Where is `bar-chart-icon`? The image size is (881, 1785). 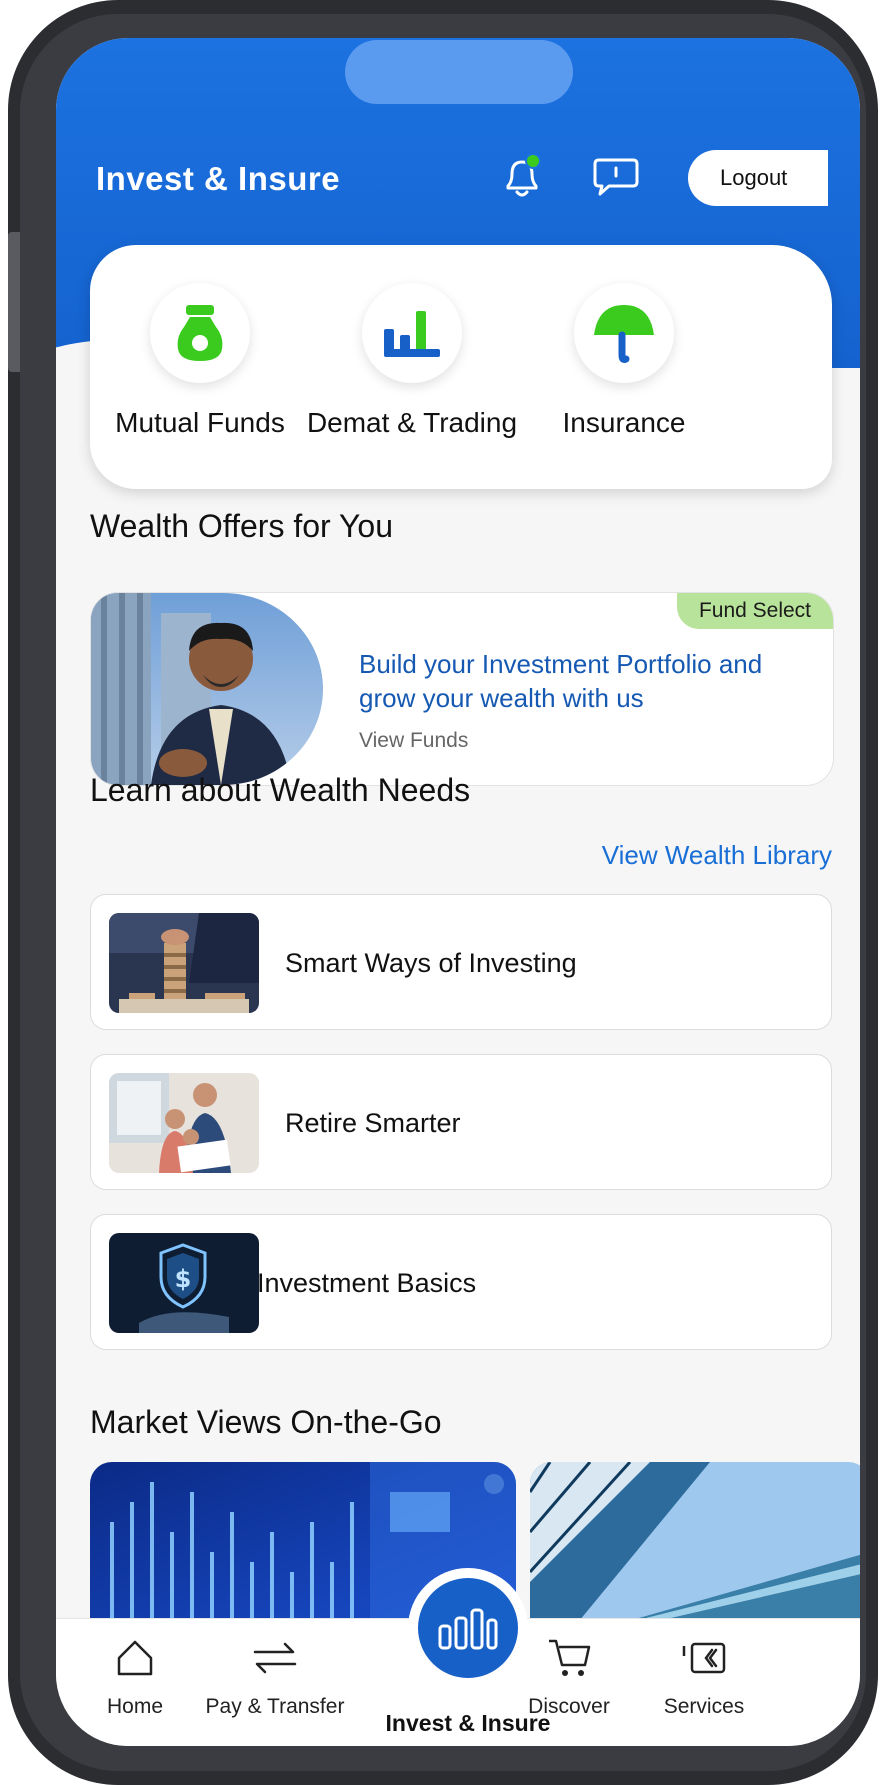
bar-chart-icon is located at coordinates (412, 333).